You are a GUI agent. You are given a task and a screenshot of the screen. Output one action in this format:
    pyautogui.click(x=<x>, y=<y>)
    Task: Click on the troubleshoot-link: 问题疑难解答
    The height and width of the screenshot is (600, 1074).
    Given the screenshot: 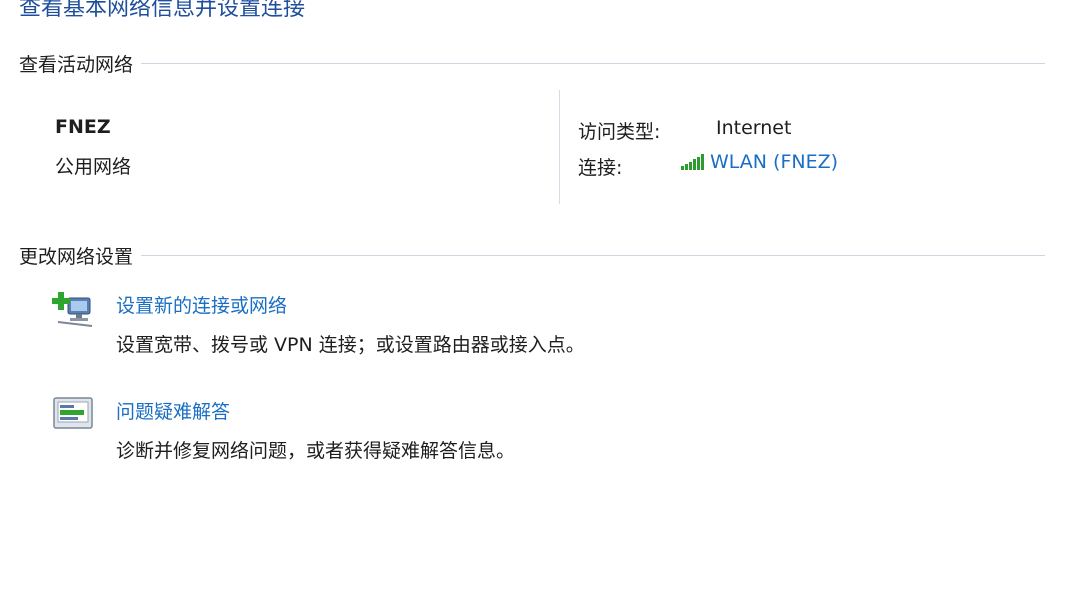 What is the action you would take?
    pyautogui.click(x=173, y=410)
    